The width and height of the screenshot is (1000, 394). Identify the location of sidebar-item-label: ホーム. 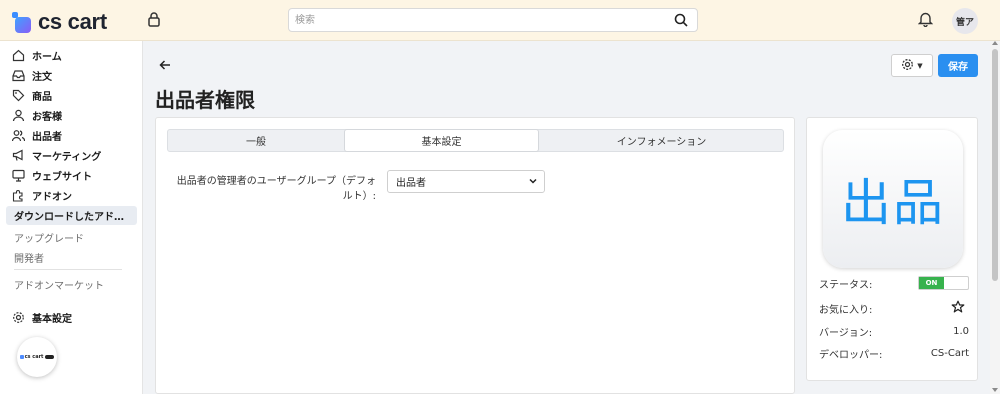
(47, 57).